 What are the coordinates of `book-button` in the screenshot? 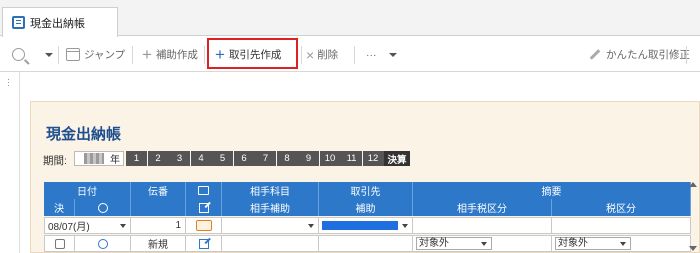 It's located at (204, 225).